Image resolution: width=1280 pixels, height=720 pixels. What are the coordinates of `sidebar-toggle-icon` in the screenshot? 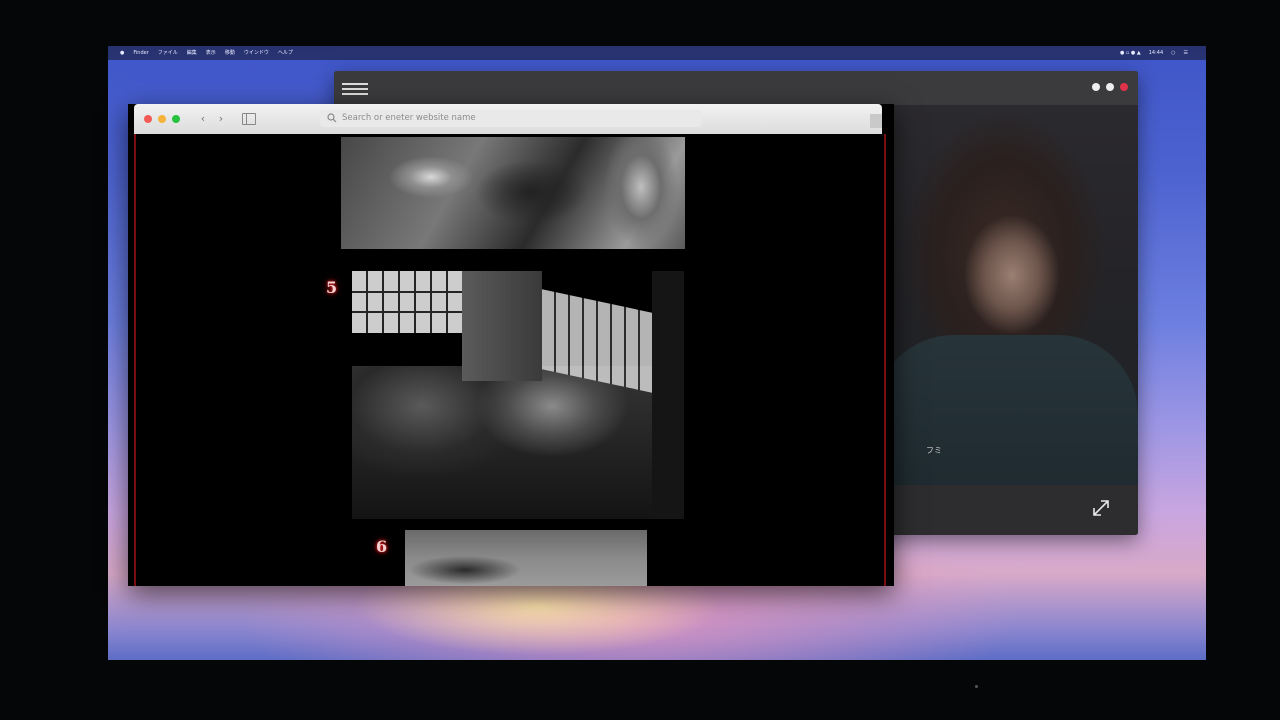 It's located at (249, 119).